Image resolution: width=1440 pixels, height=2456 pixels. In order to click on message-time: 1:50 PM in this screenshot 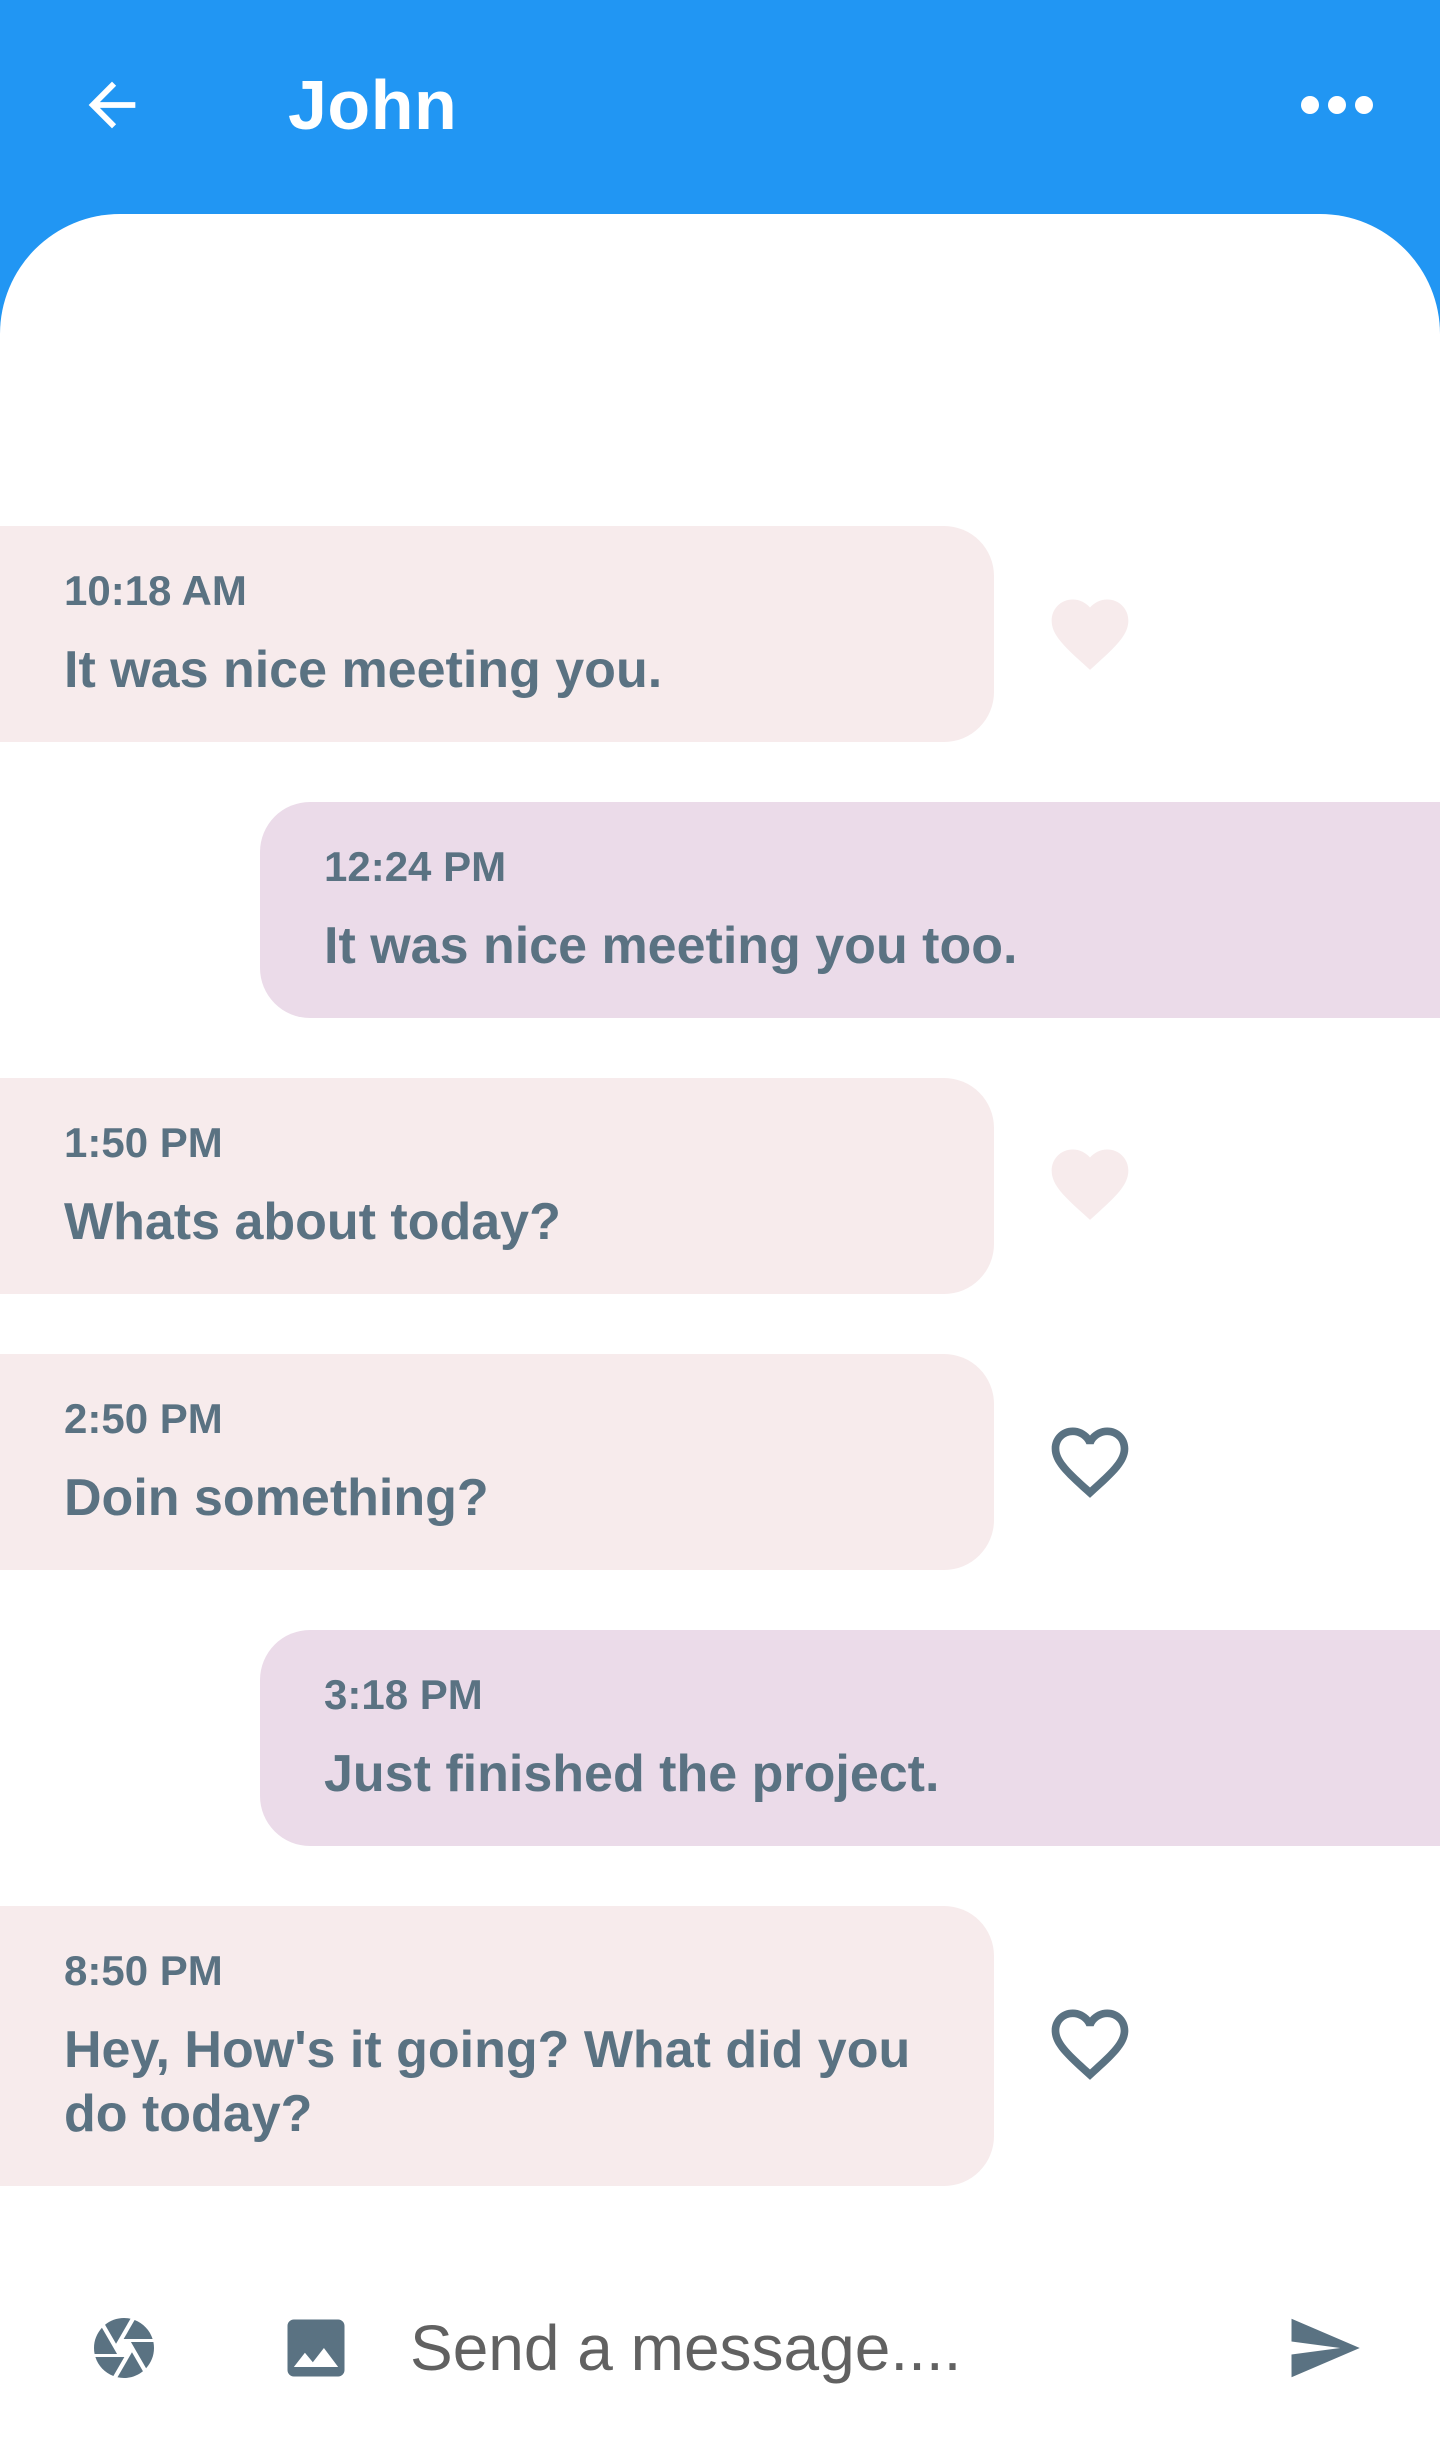, I will do `click(143, 1142)`.